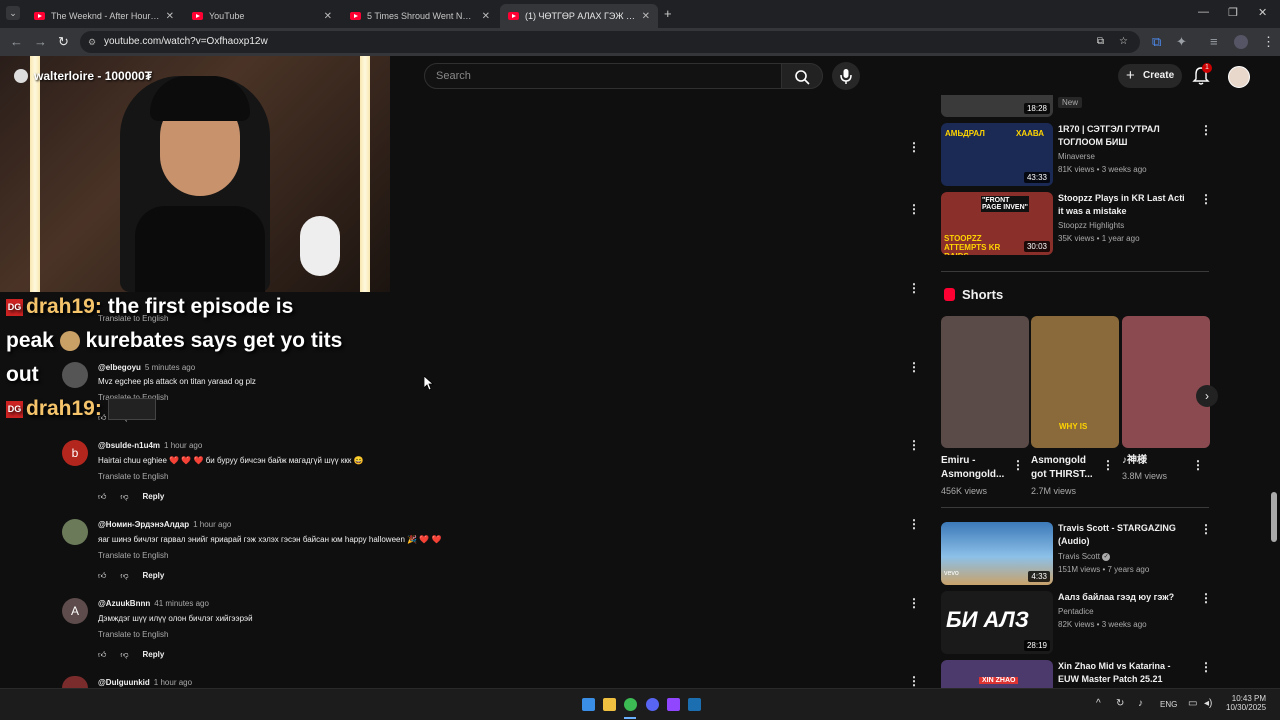 This screenshot has width=1280, height=720. Describe the element at coordinates (997, 154) in the screenshot. I see `video-thumbnail: АМЬДРАЛ ХААВА 43:33` at that location.